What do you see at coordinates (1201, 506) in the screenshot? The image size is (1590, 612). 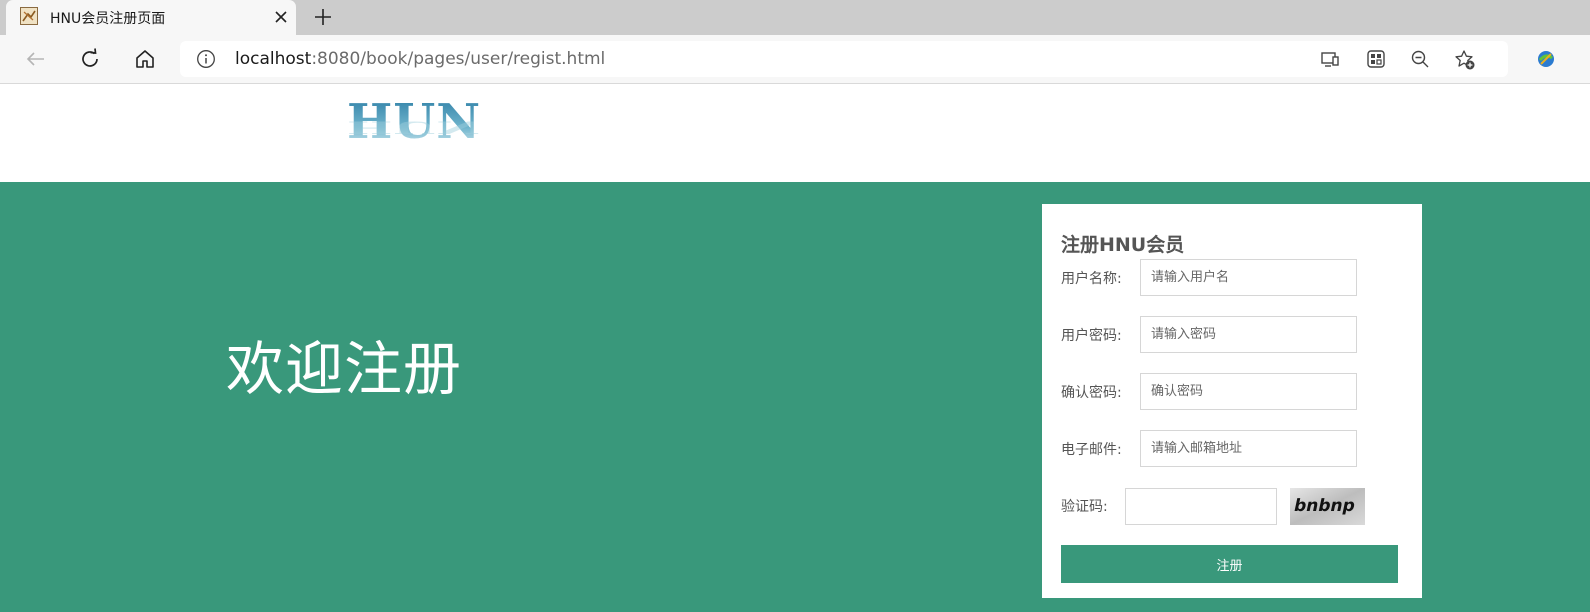 I see `captcha-input` at bounding box center [1201, 506].